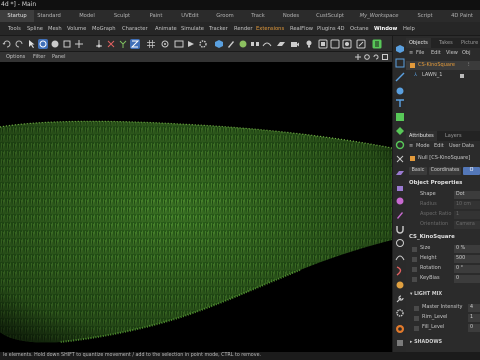 The height and width of the screenshot is (360, 480). What do you see at coordinates (309, 44) in the screenshot?
I see `light-icon` at bounding box center [309, 44].